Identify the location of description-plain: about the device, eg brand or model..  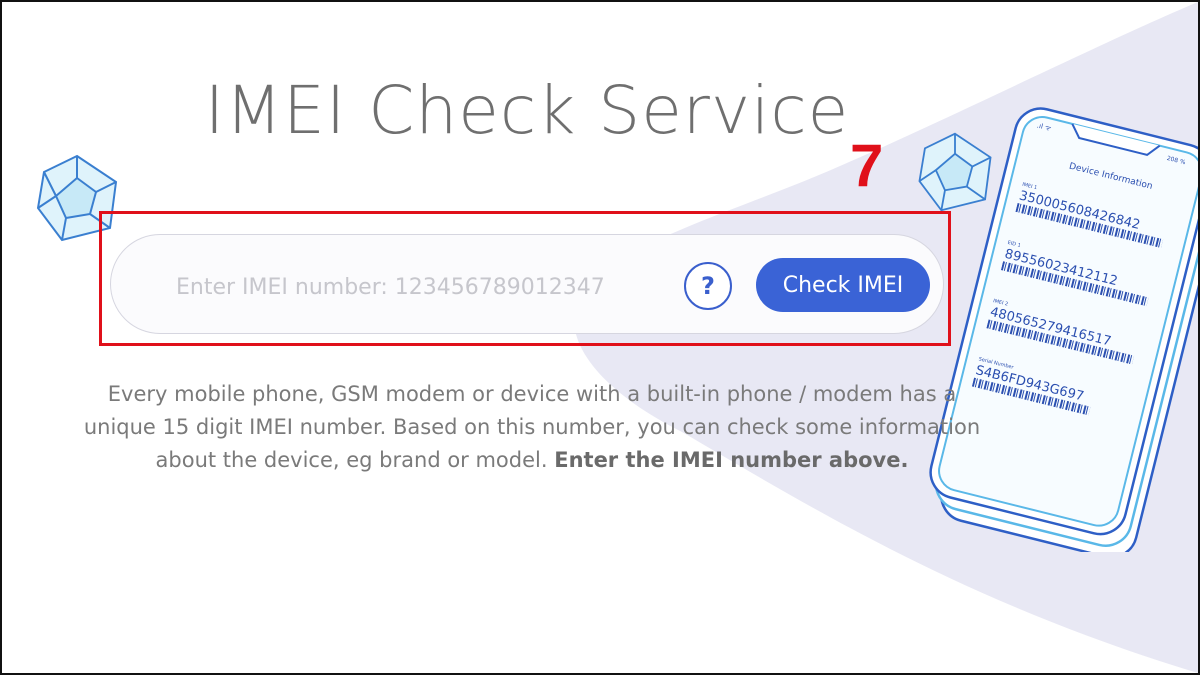
(351, 460).